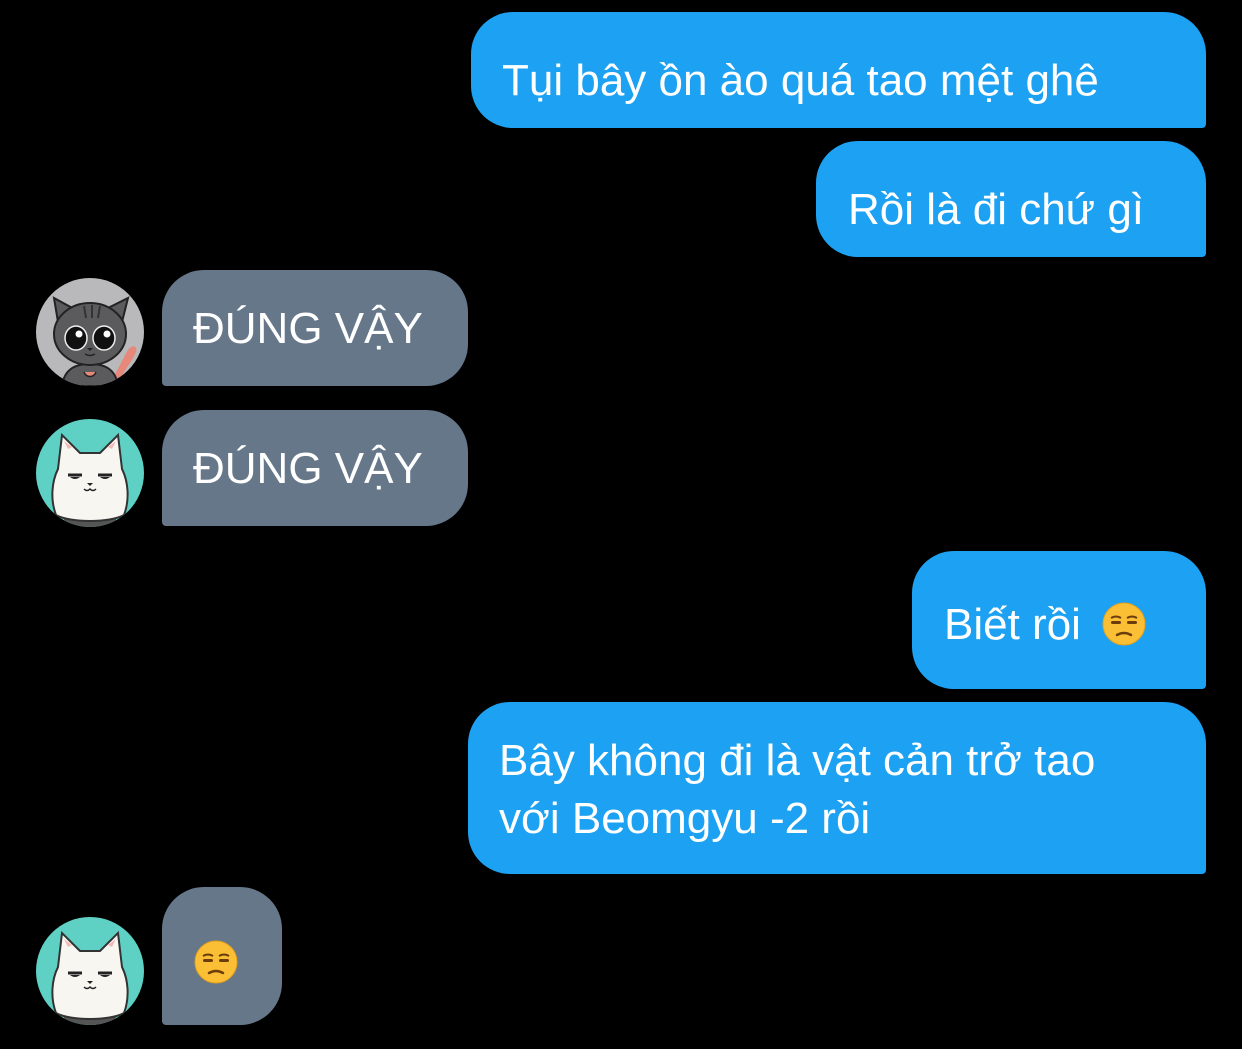 This screenshot has width=1242, height=1049. I want to click on message-text: Rồi là đi chứ gì, so click(996, 209).